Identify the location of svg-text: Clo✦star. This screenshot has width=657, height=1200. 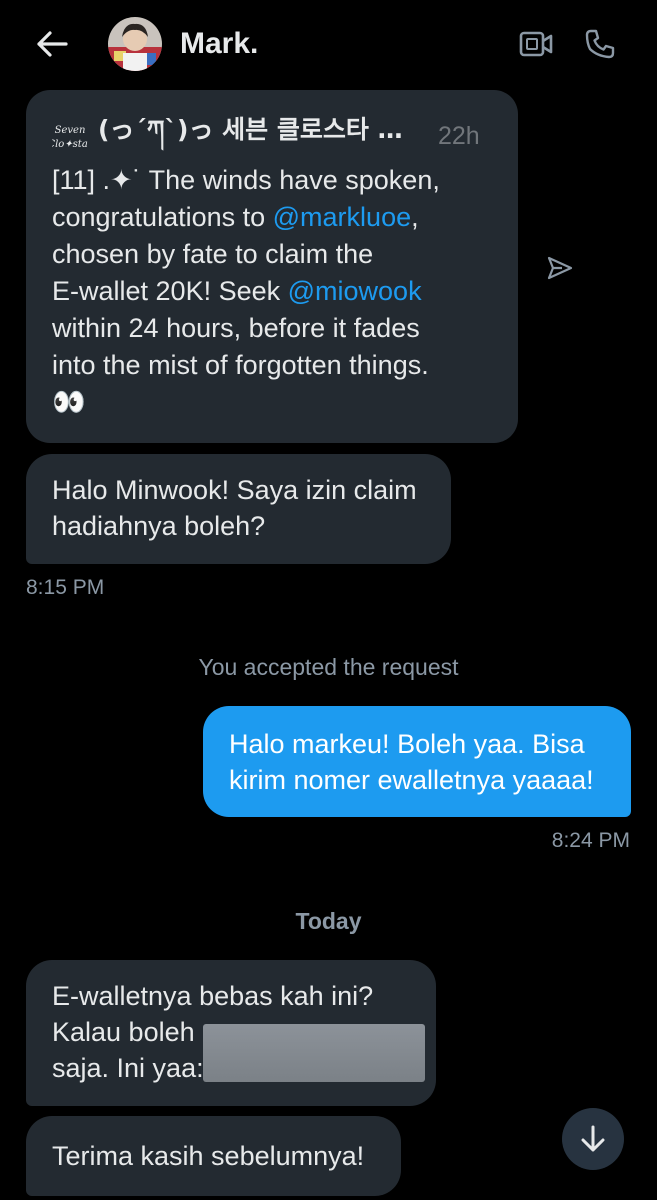
(70, 144).